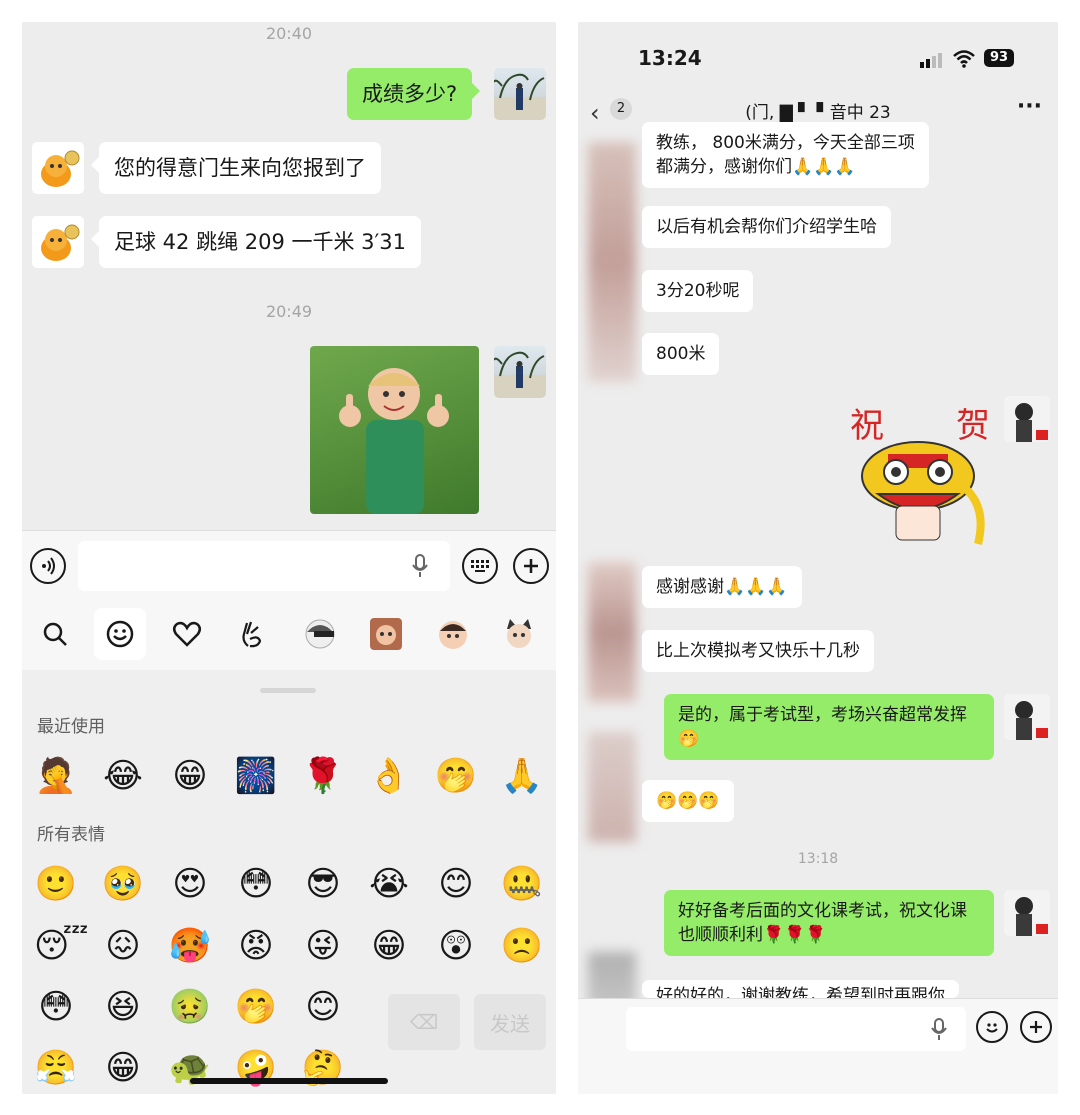  What do you see at coordinates (123, 884) in the screenshot?
I see `emoji-item: 🥹` at bounding box center [123, 884].